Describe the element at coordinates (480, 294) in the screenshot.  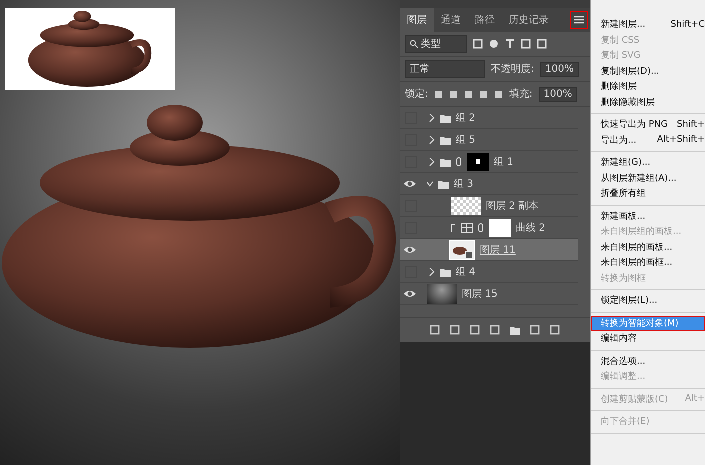
I see `layer-name: 图层 15` at that location.